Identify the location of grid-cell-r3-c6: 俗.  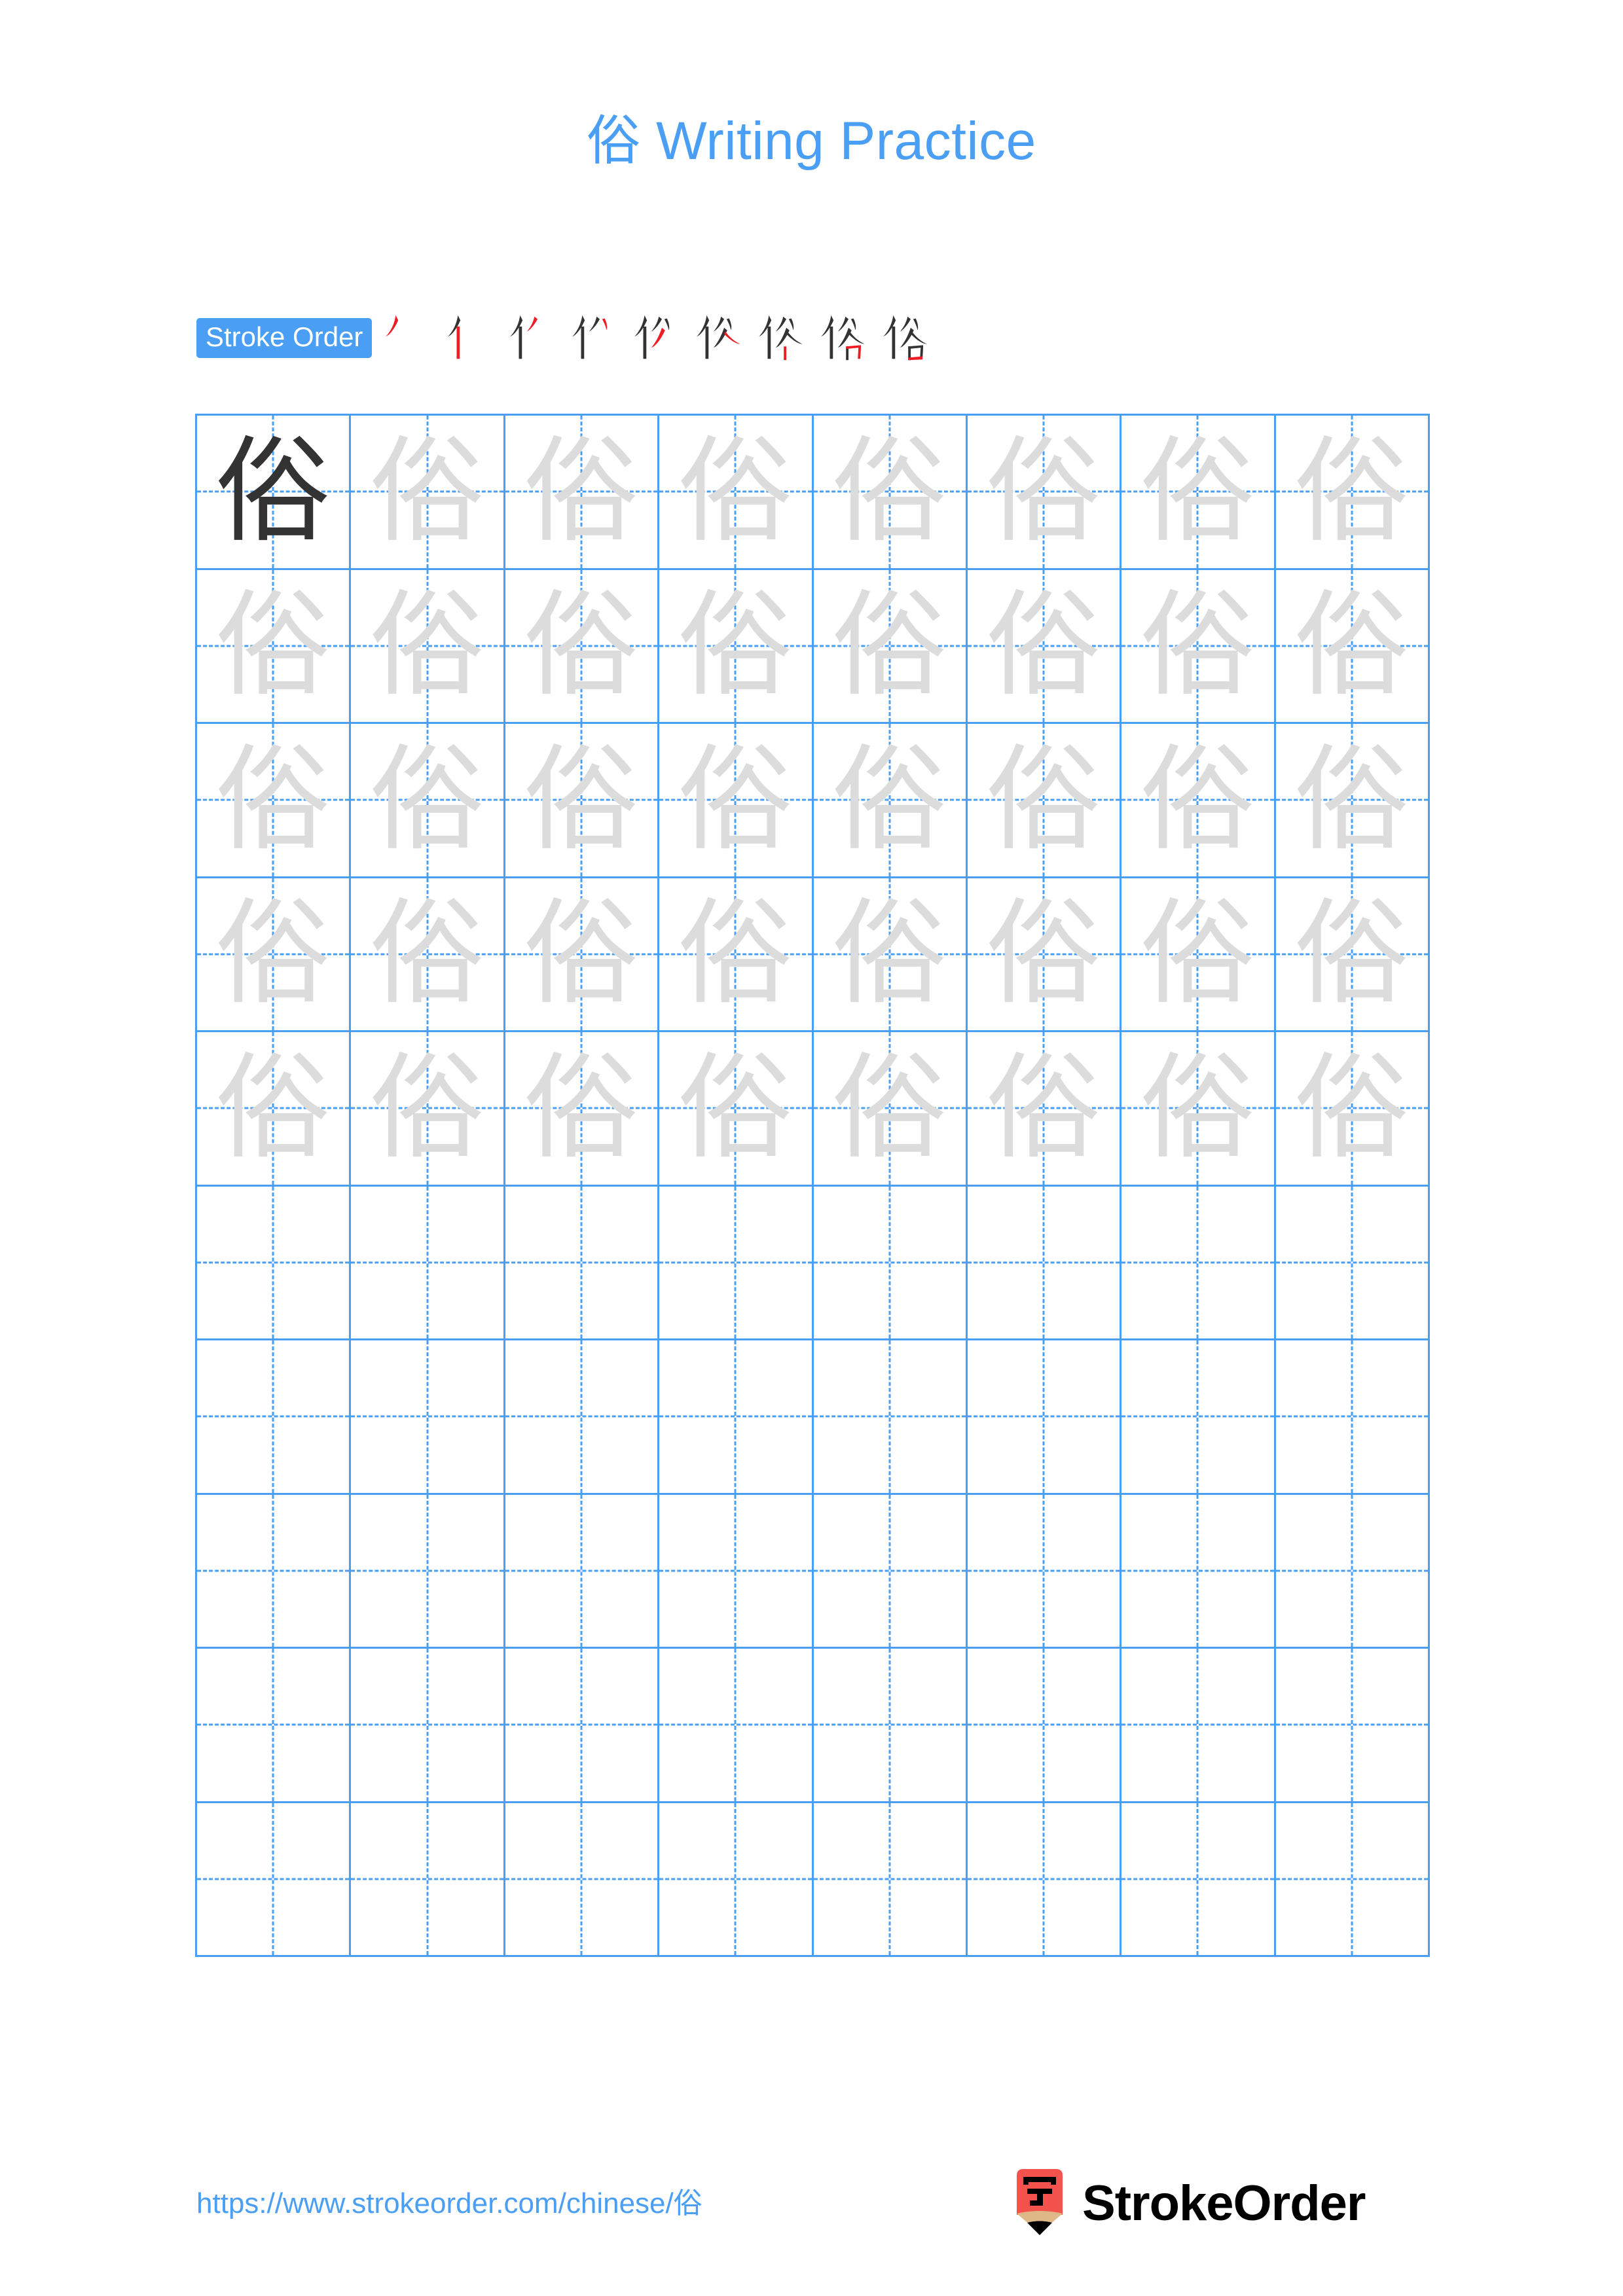
(1045, 800).